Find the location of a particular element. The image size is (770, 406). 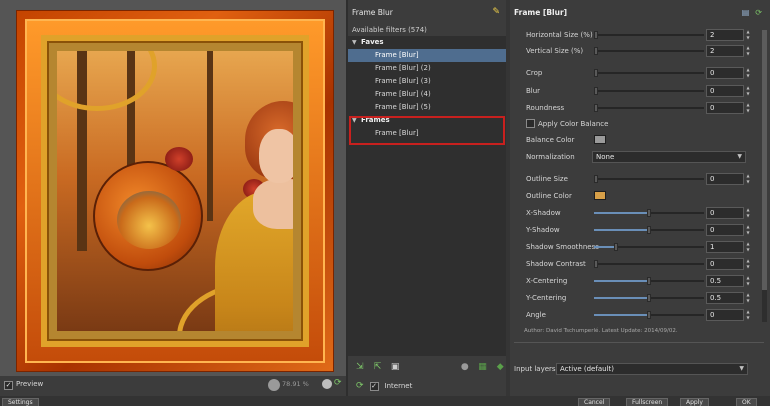

parameters-scrollbar is located at coordinates (764, 176).